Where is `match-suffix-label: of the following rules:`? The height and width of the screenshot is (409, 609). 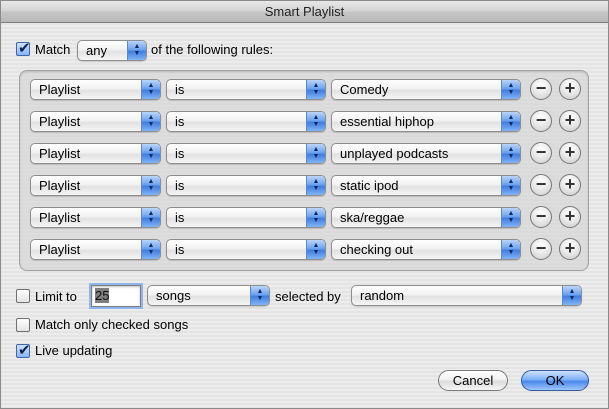 match-suffix-label: of the following rules: is located at coordinates (212, 49).